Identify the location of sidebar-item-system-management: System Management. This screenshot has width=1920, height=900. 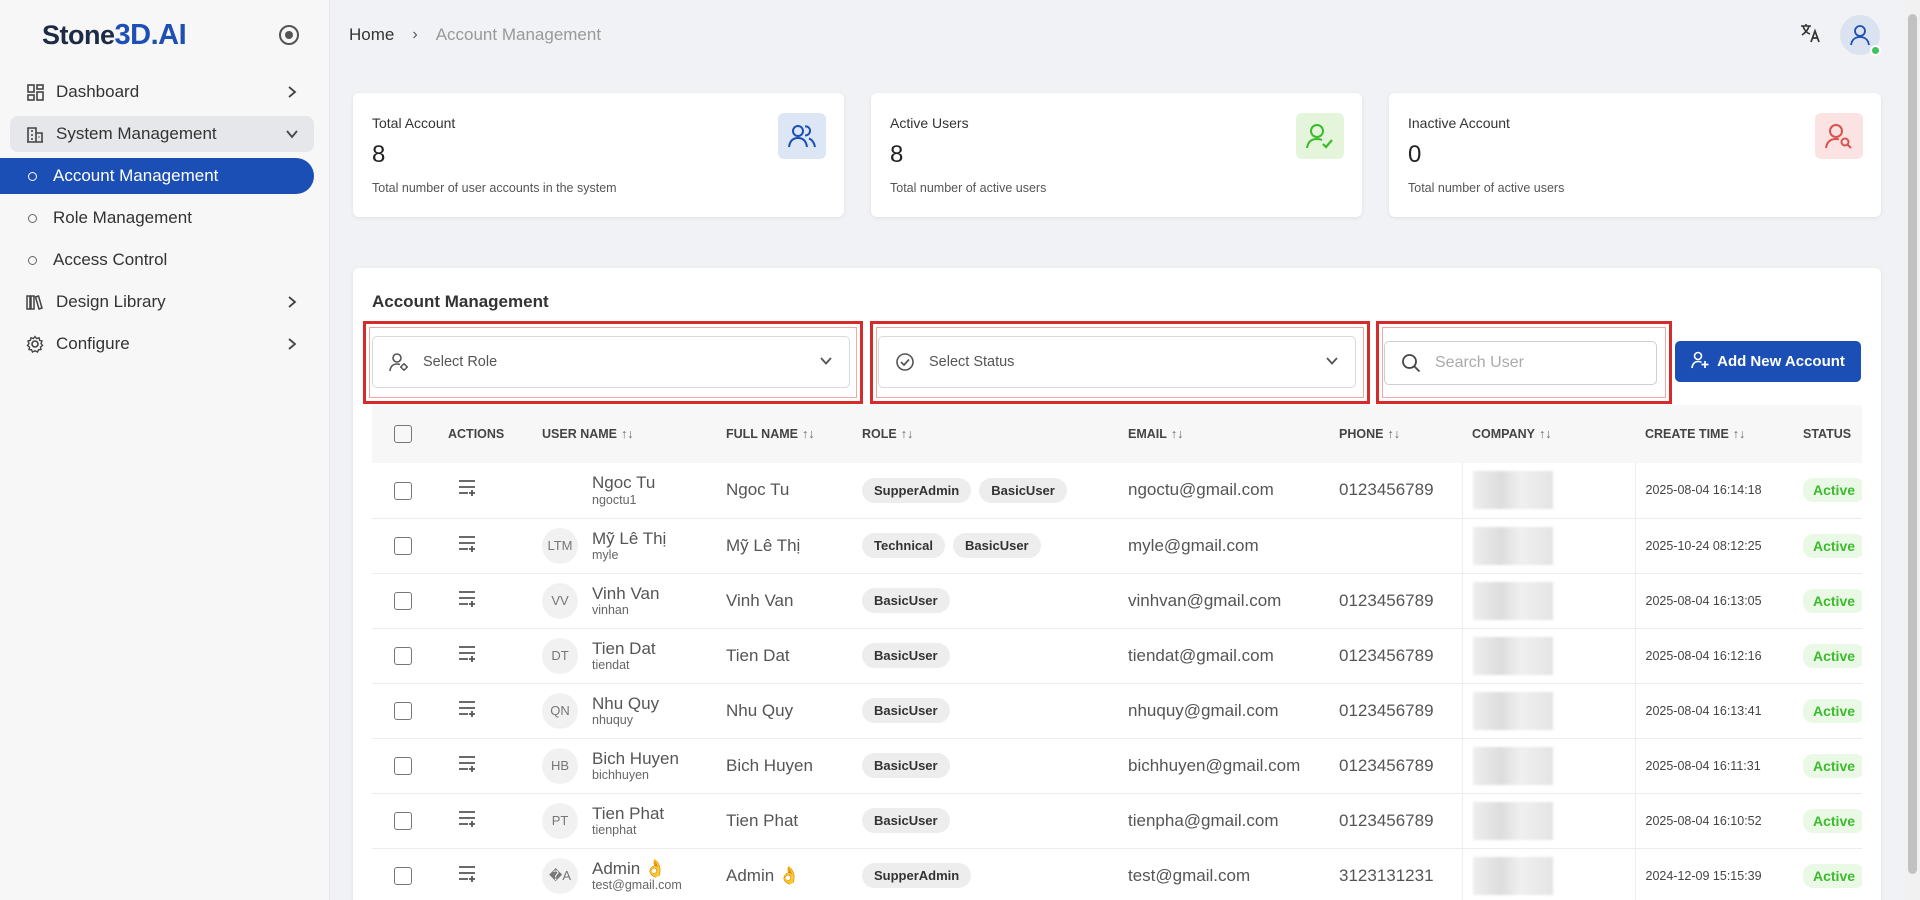
(162, 134).